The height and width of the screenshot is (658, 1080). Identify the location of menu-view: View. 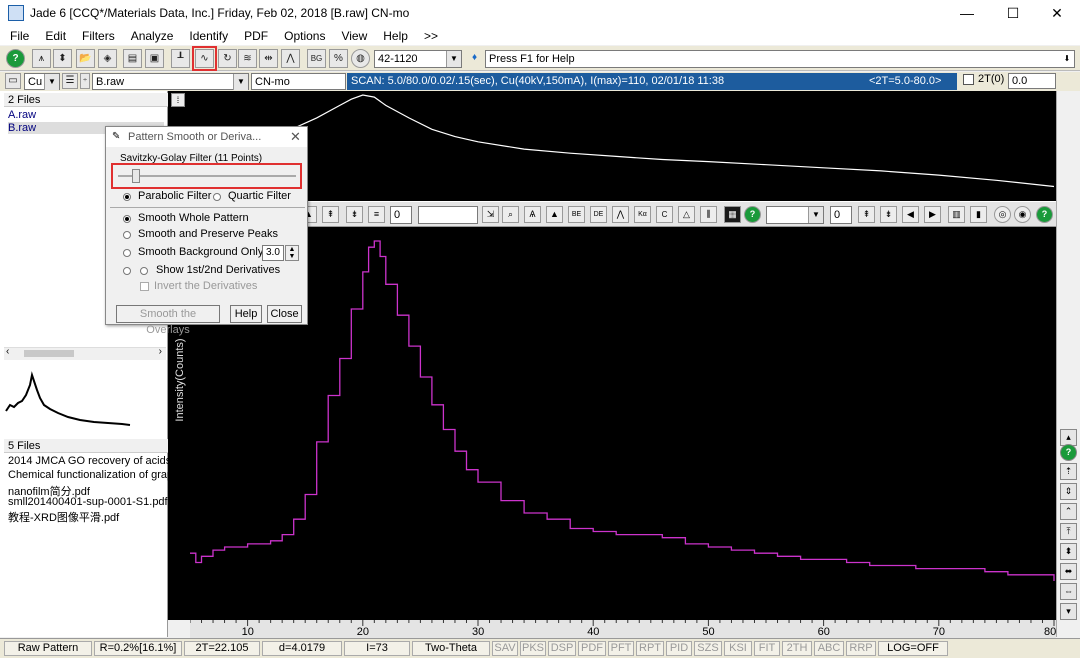
(352, 36).